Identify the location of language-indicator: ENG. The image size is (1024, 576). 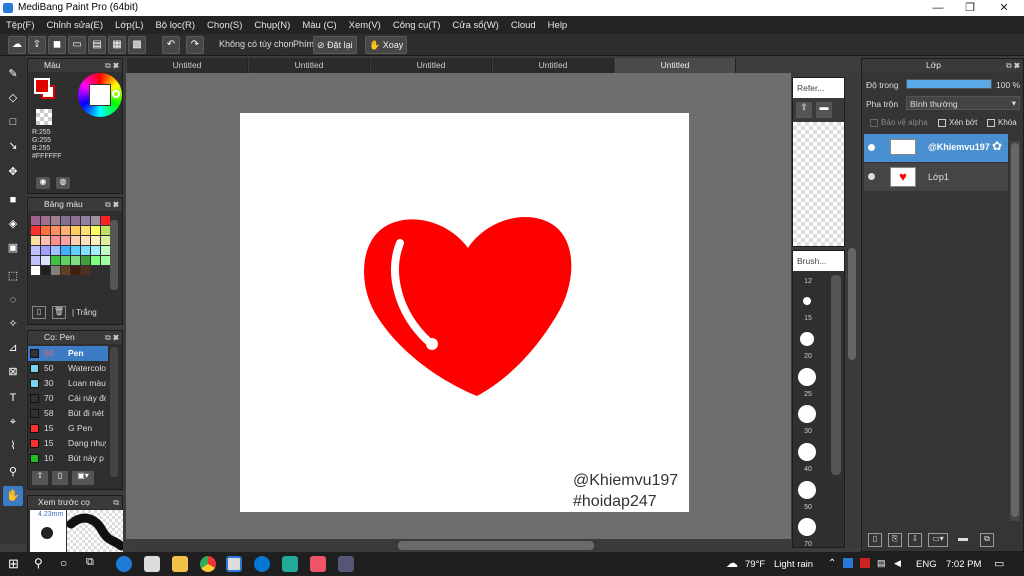
(926, 564).